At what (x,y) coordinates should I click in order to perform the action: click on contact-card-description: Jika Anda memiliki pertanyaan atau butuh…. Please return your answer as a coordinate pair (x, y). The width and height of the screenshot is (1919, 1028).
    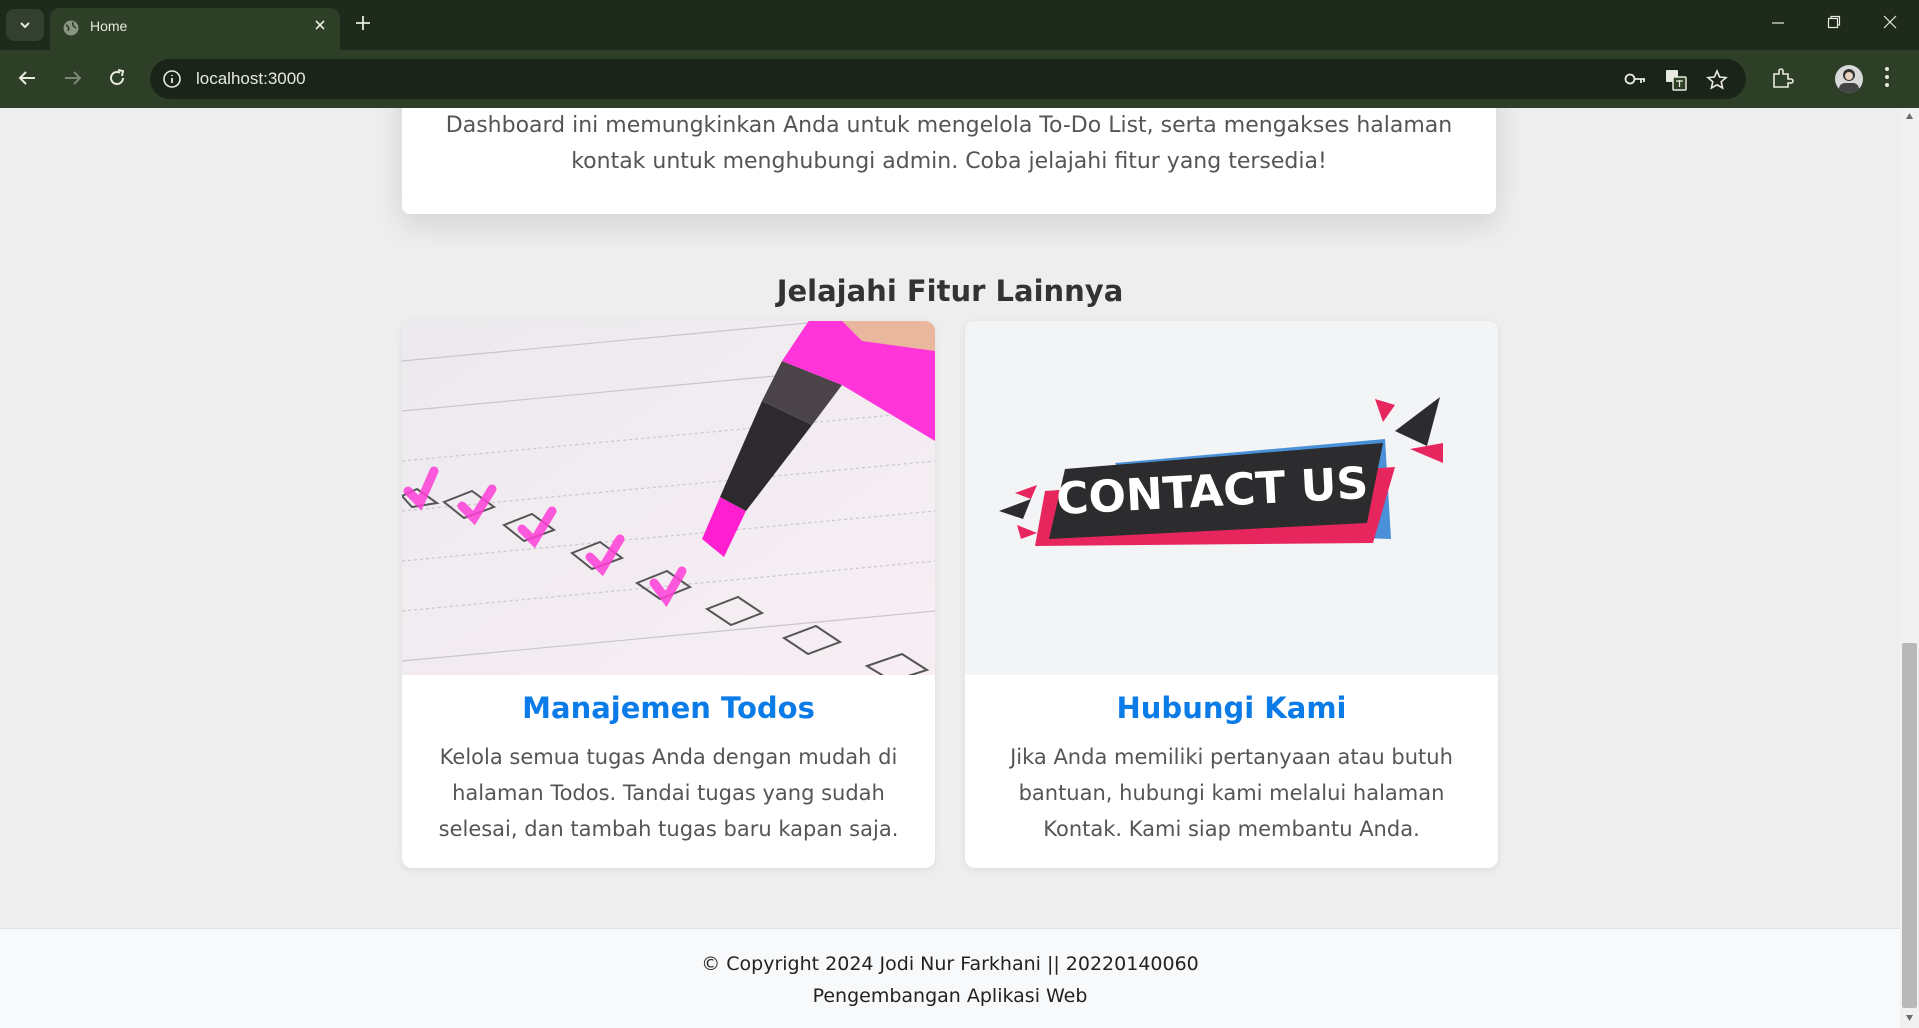
    Looking at the image, I should click on (1231, 793).